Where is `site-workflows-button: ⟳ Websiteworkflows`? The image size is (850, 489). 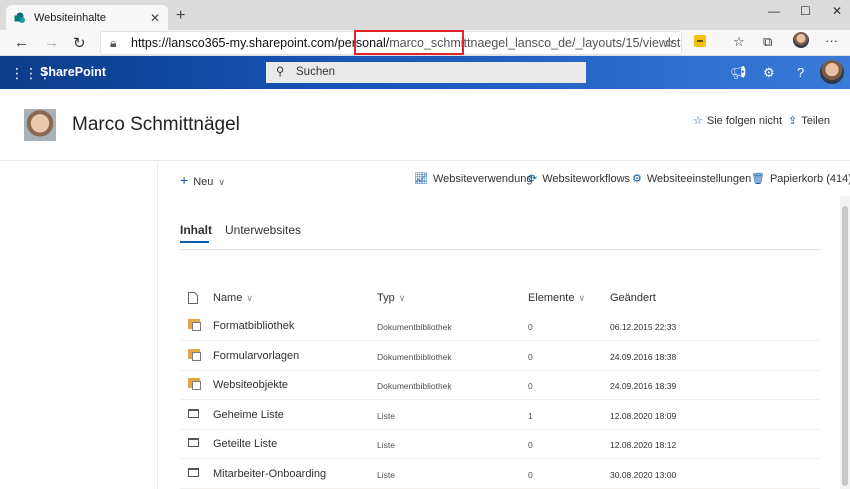 site-workflows-button: ⟳ Websiteworkflows is located at coordinates (579, 178).